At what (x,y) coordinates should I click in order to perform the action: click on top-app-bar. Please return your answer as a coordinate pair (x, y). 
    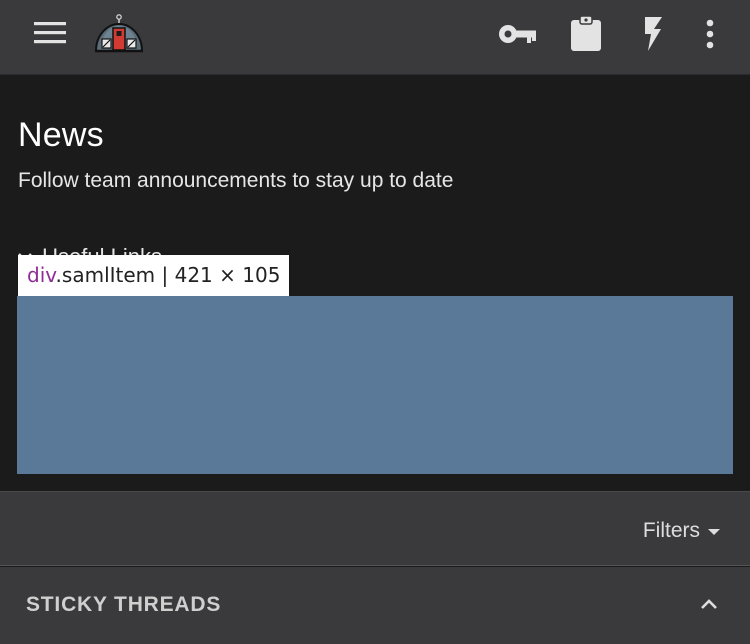
    Looking at the image, I should click on (375, 37).